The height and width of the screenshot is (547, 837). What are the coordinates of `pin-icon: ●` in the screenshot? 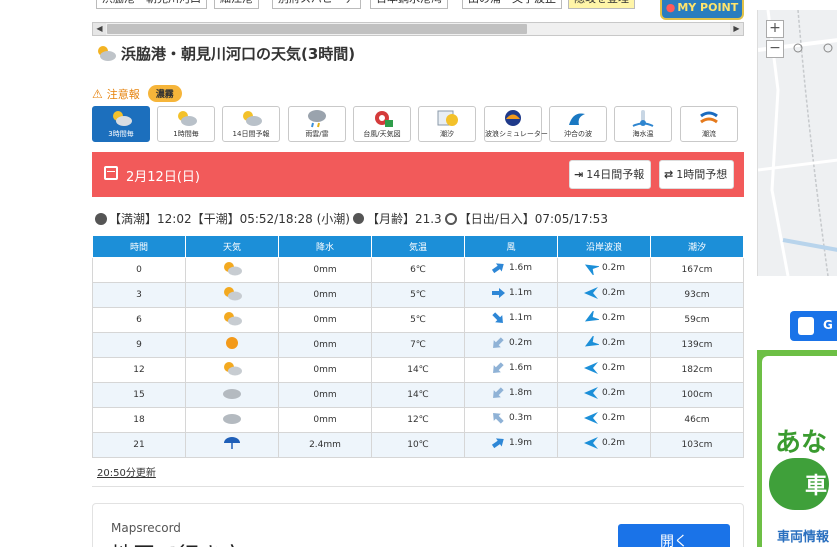 It's located at (670, 7).